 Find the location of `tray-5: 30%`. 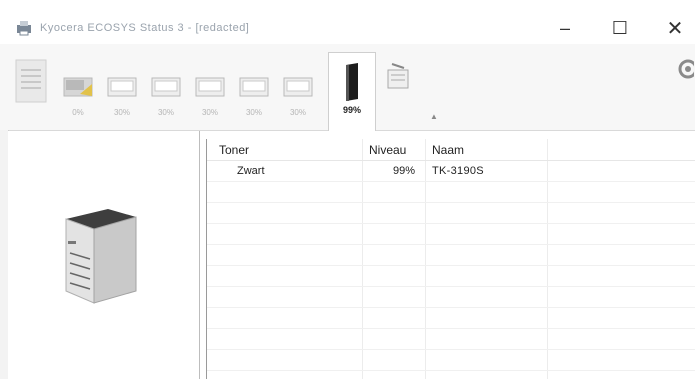

tray-5: 30% is located at coordinates (253, 93).